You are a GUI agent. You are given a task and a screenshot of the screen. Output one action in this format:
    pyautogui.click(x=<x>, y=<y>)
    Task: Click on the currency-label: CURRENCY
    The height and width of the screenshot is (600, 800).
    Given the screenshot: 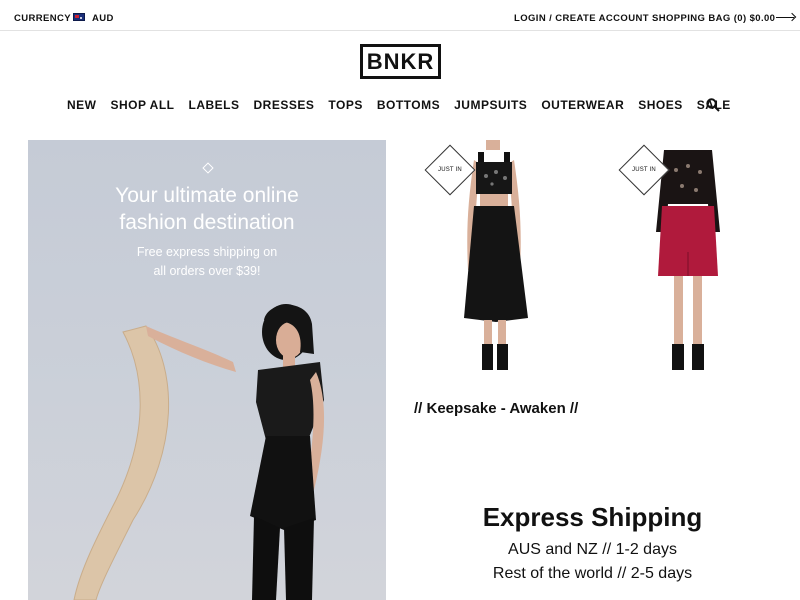 What is the action you would take?
    pyautogui.click(x=43, y=18)
    